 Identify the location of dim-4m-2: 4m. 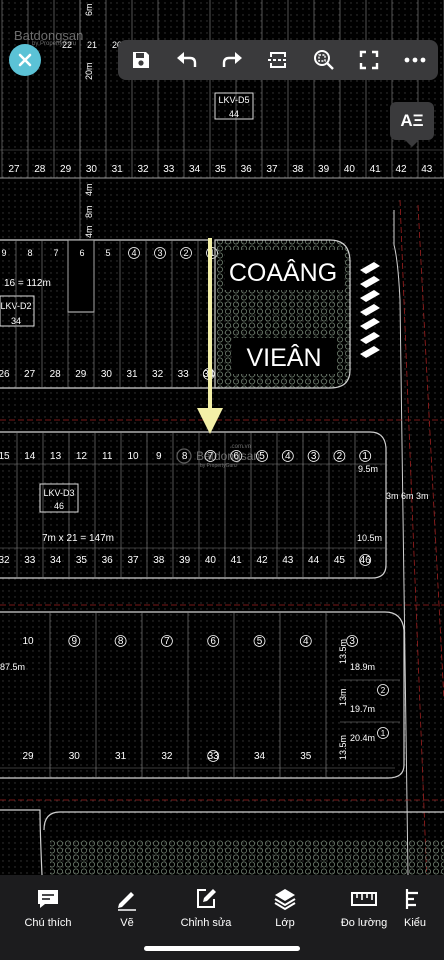
(89, 231).